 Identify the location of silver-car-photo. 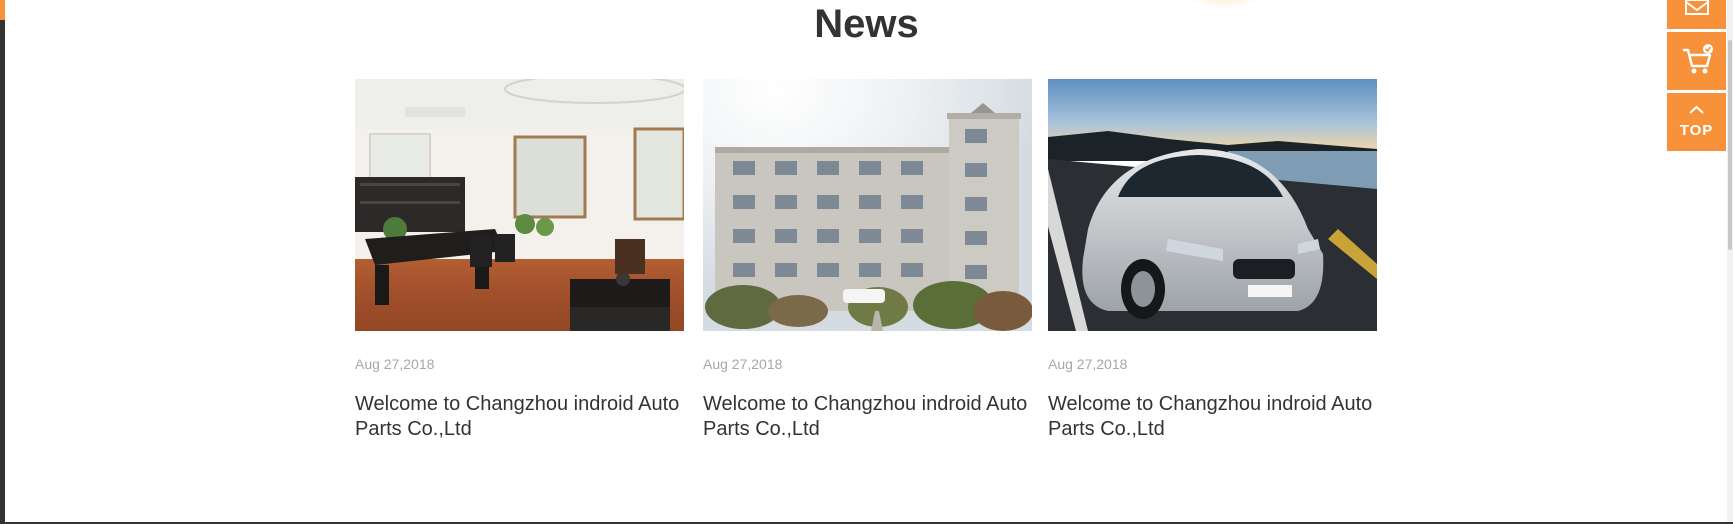
(1212, 205).